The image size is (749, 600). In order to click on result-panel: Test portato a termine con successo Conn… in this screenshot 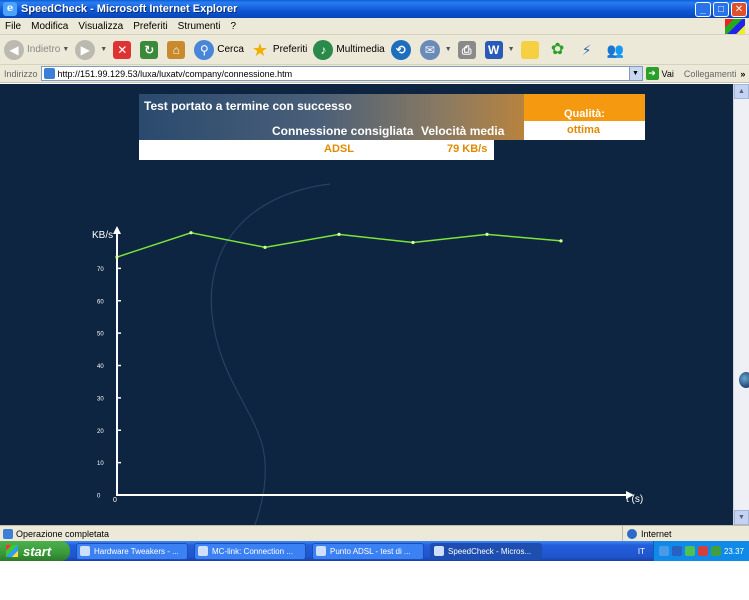, I will do `click(392, 127)`.